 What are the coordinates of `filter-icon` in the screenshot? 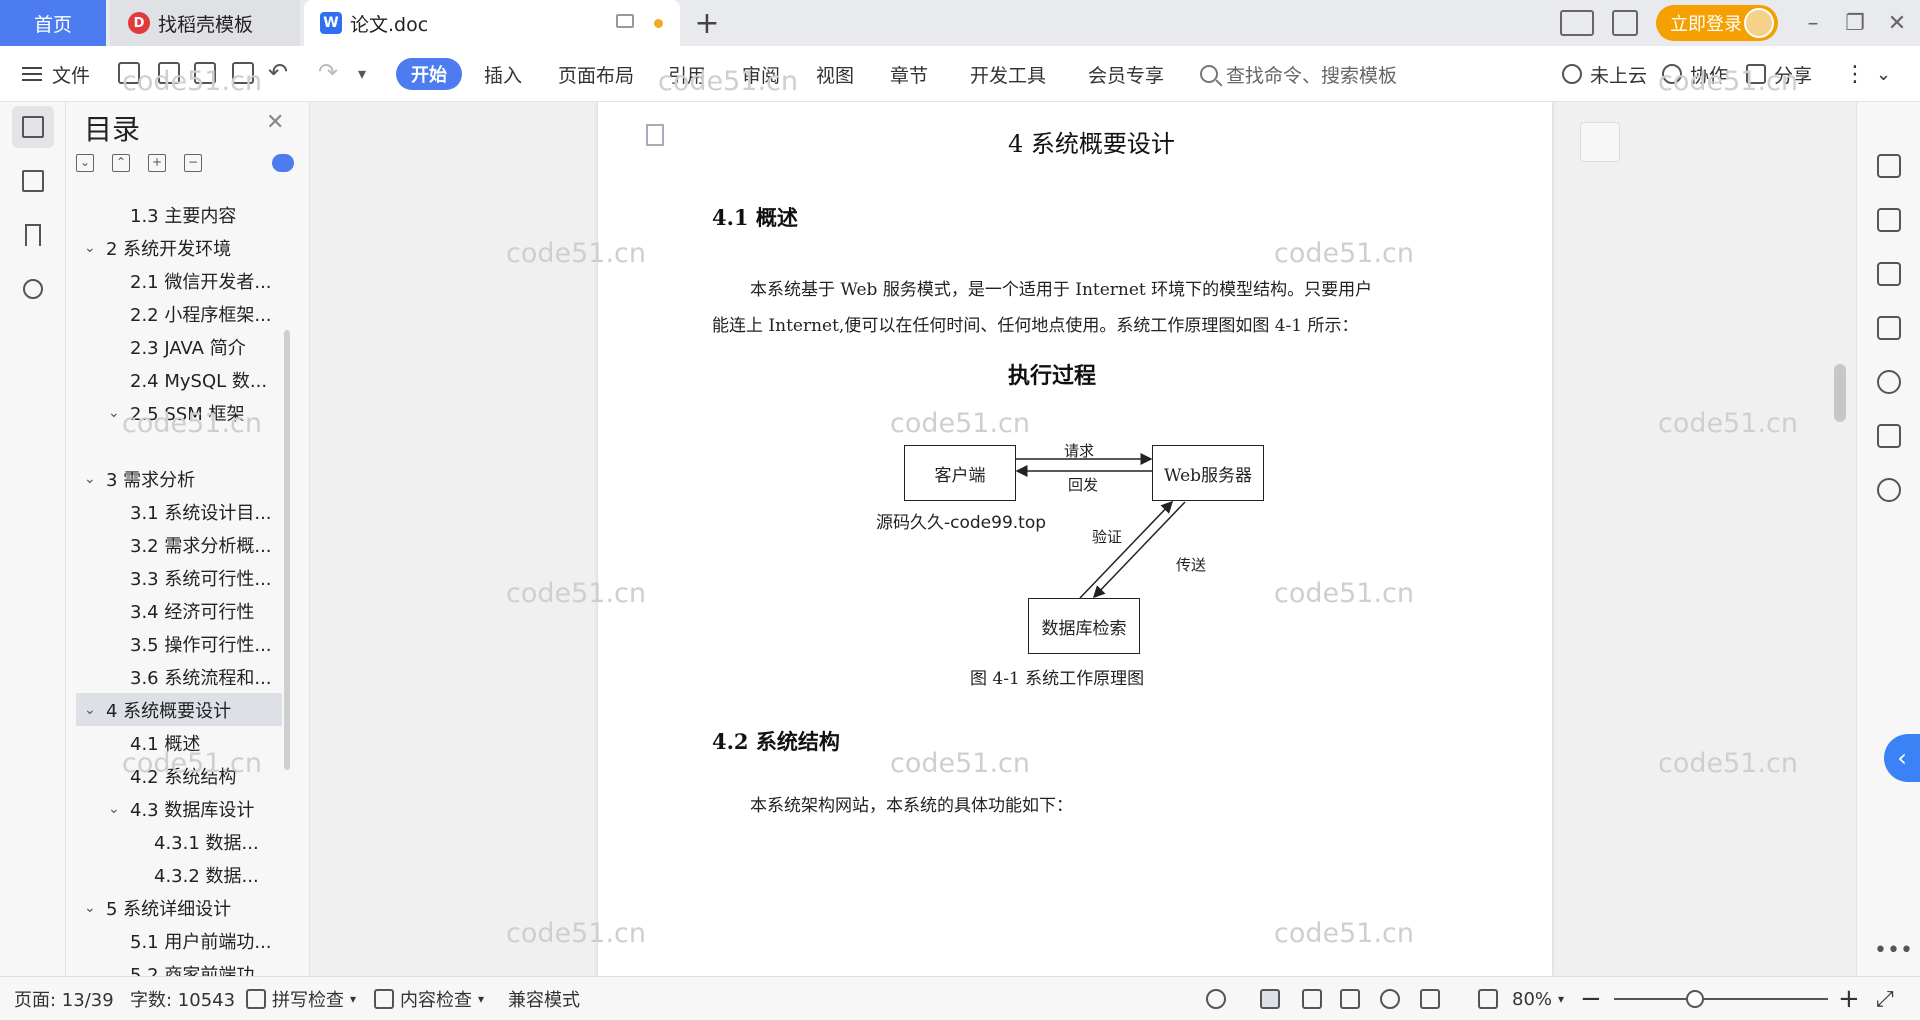 It's located at (1600, 142).